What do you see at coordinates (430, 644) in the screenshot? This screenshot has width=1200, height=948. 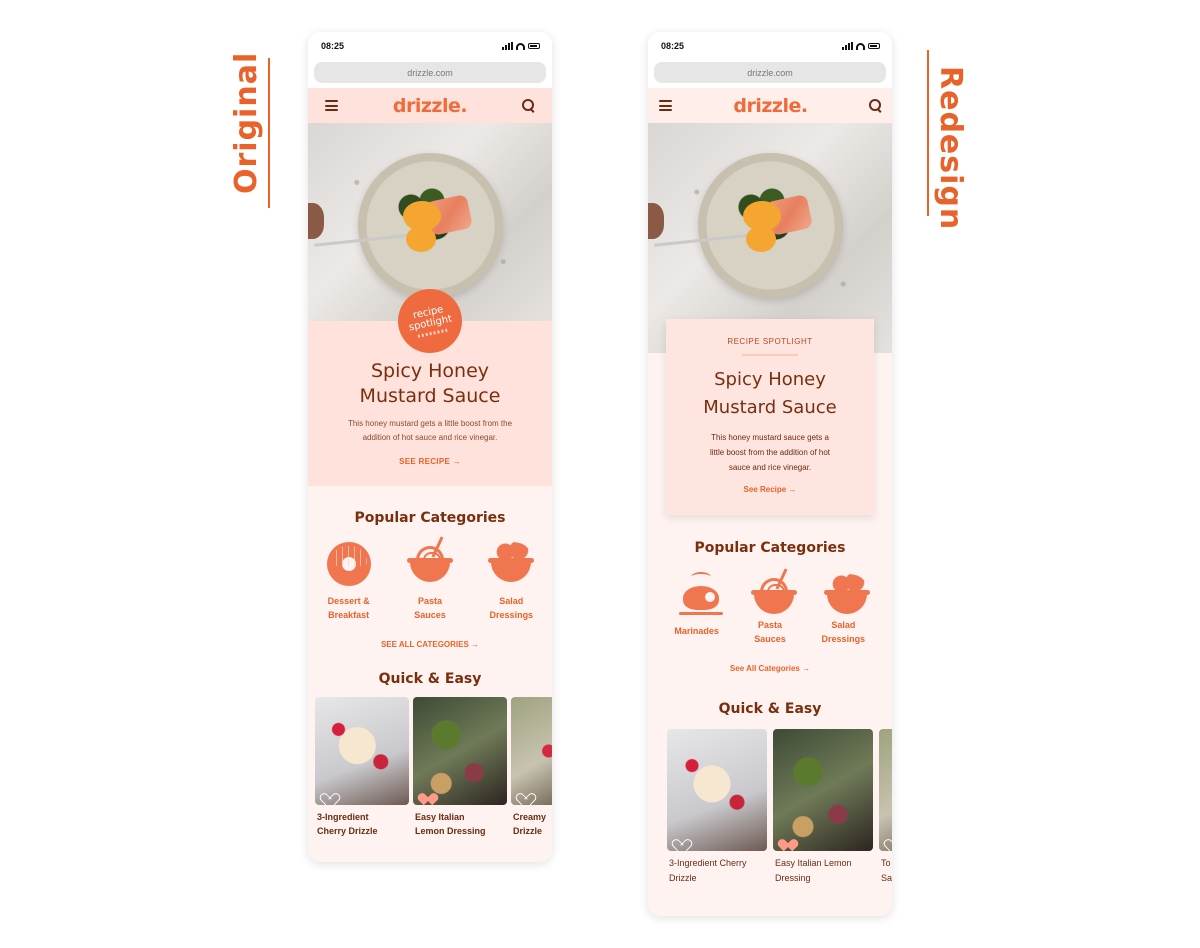 I see `see-all-categories-link: SEE ALL CATEGORIES →` at bounding box center [430, 644].